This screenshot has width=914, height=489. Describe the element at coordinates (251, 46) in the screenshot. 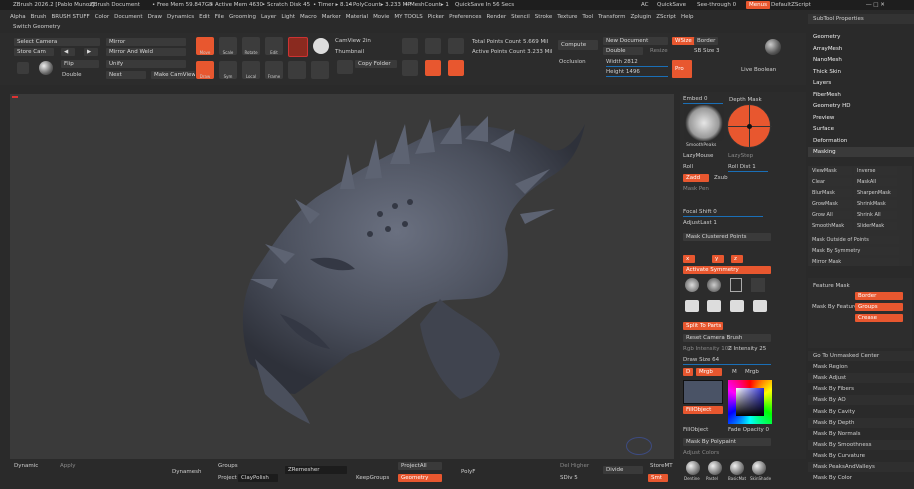

I see `rotate-tool-icon: Rotate` at that location.